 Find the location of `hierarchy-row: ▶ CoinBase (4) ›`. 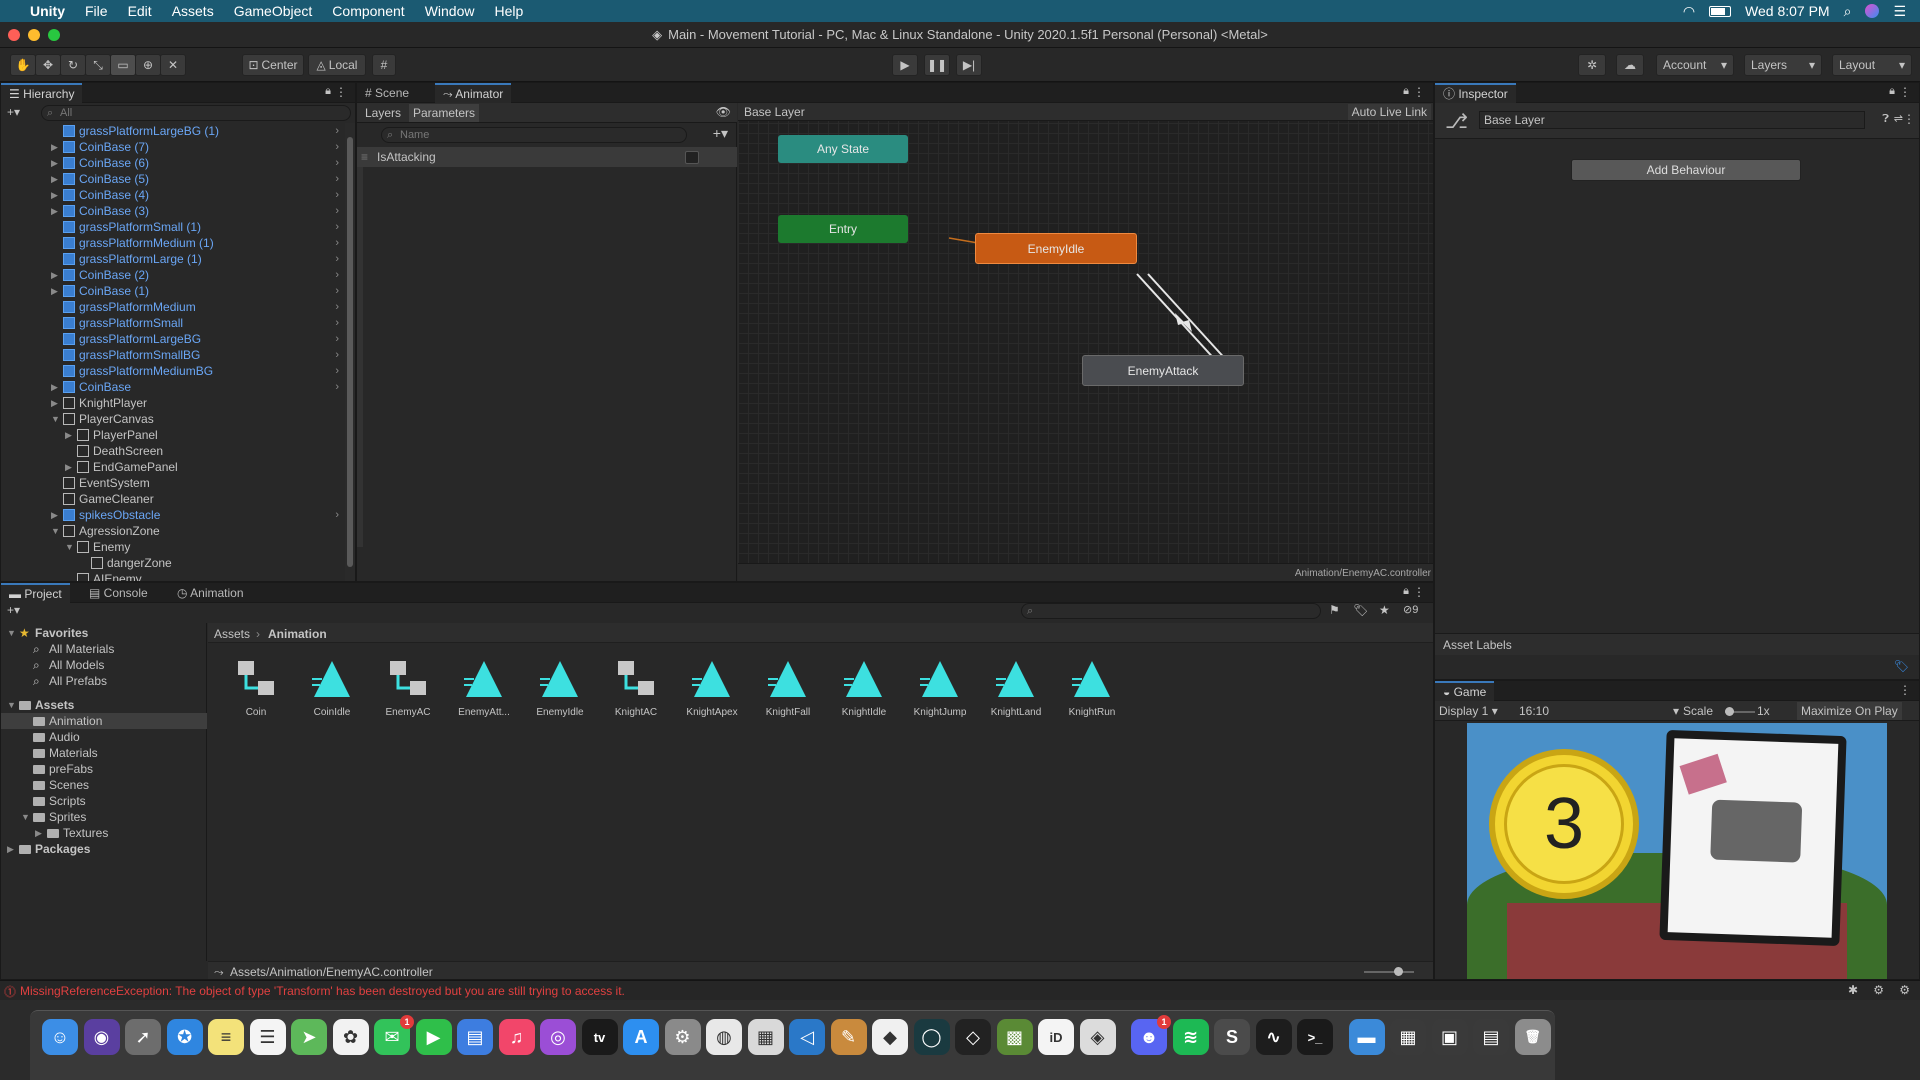

hierarchy-row: ▶ CoinBase (4) › is located at coordinates (173, 195).